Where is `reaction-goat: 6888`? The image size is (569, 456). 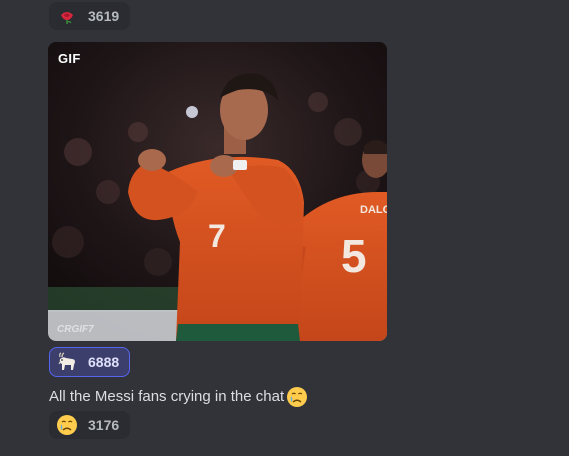 reaction-goat: 6888 is located at coordinates (90, 362).